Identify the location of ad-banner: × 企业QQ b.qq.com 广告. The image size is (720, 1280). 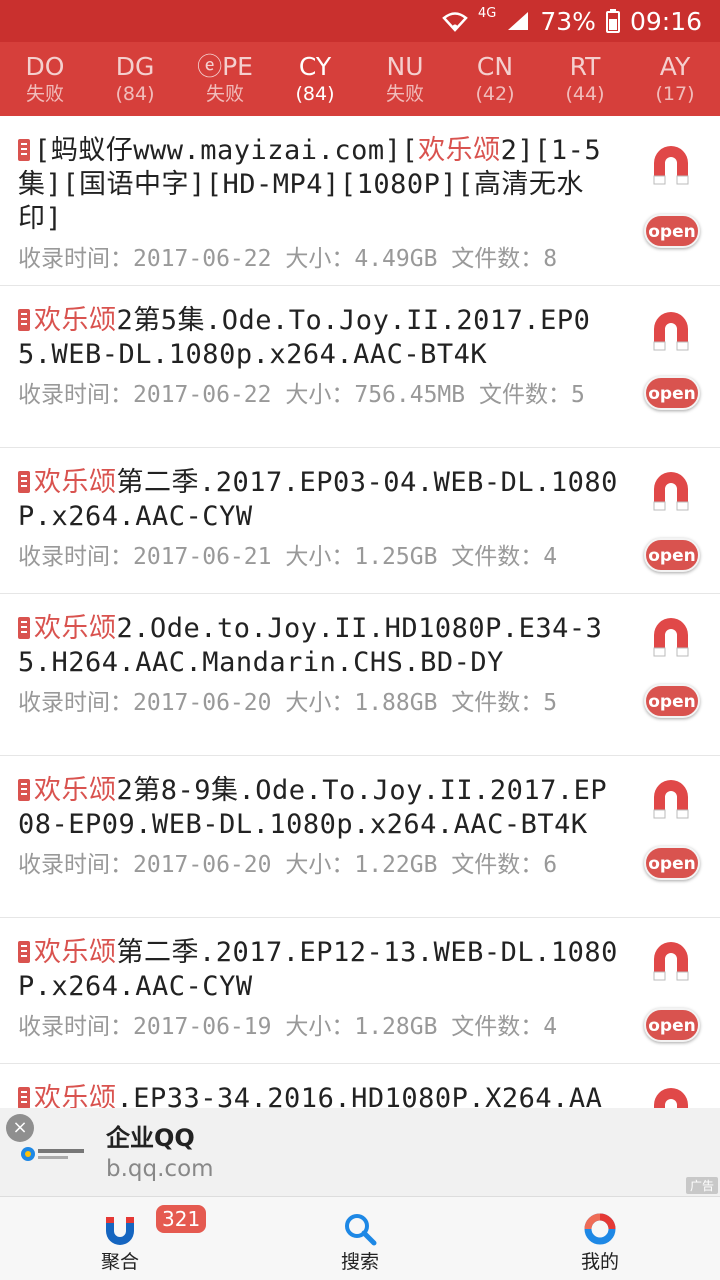
(360, 1152).